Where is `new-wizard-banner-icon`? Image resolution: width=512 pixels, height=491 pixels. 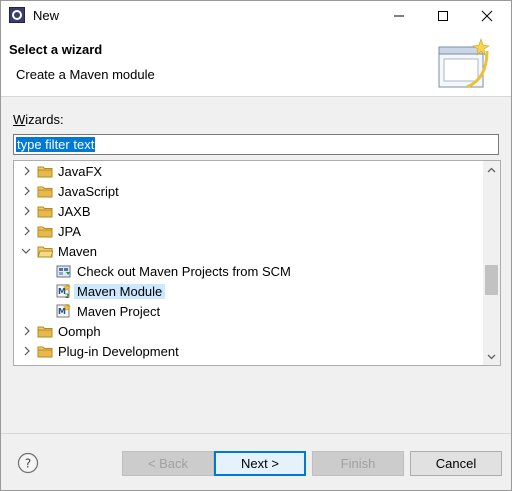
new-wizard-banner-icon is located at coordinates (464, 63).